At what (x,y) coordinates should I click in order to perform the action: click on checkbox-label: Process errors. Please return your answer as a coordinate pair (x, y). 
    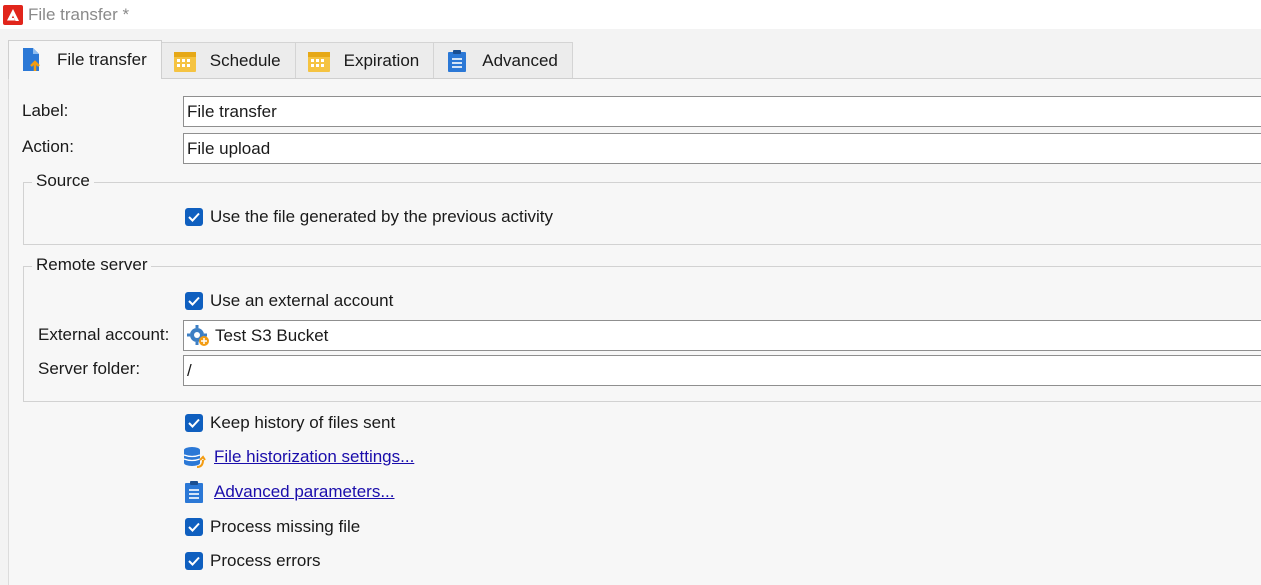
    Looking at the image, I should click on (265, 560).